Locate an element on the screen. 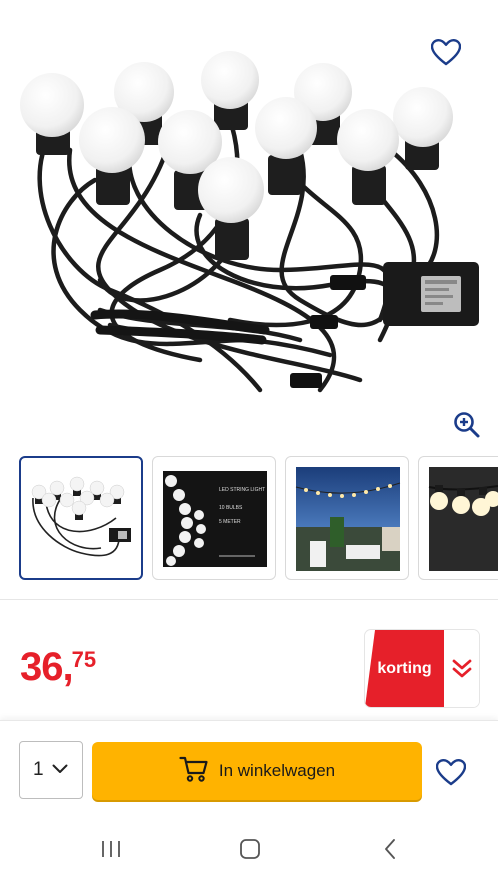 Image resolution: width=498 pixels, height=876 pixels. korting-button: korting is located at coordinates (422, 668).